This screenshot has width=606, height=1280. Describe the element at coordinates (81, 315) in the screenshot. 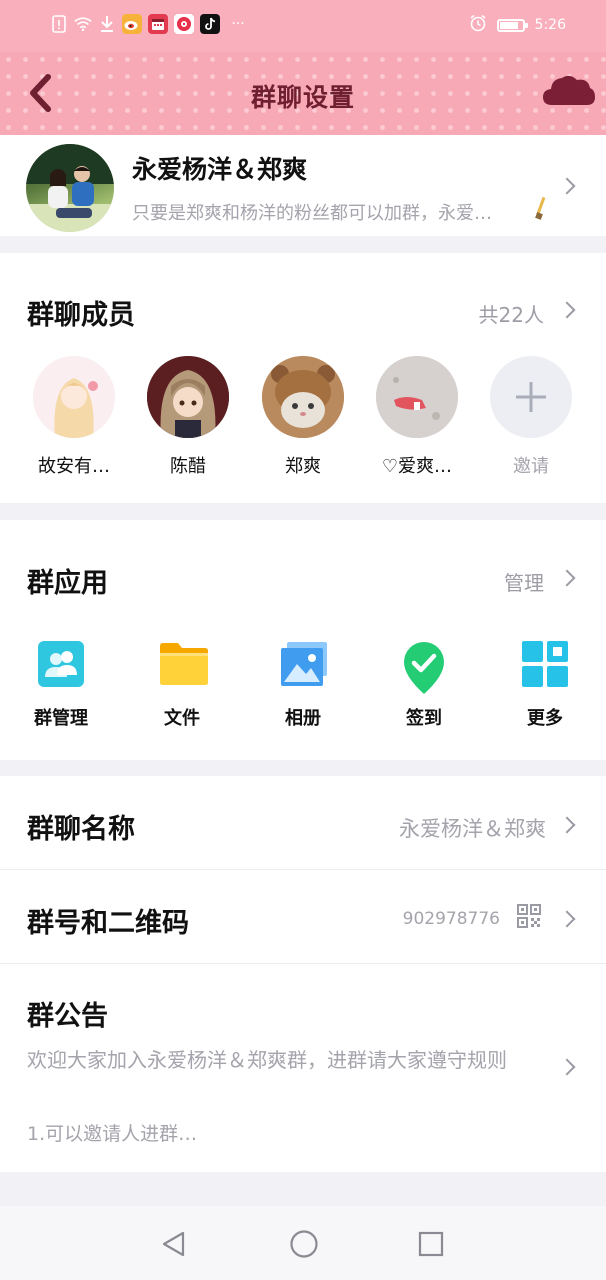

I see `members-title: 群聊成员` at that location.